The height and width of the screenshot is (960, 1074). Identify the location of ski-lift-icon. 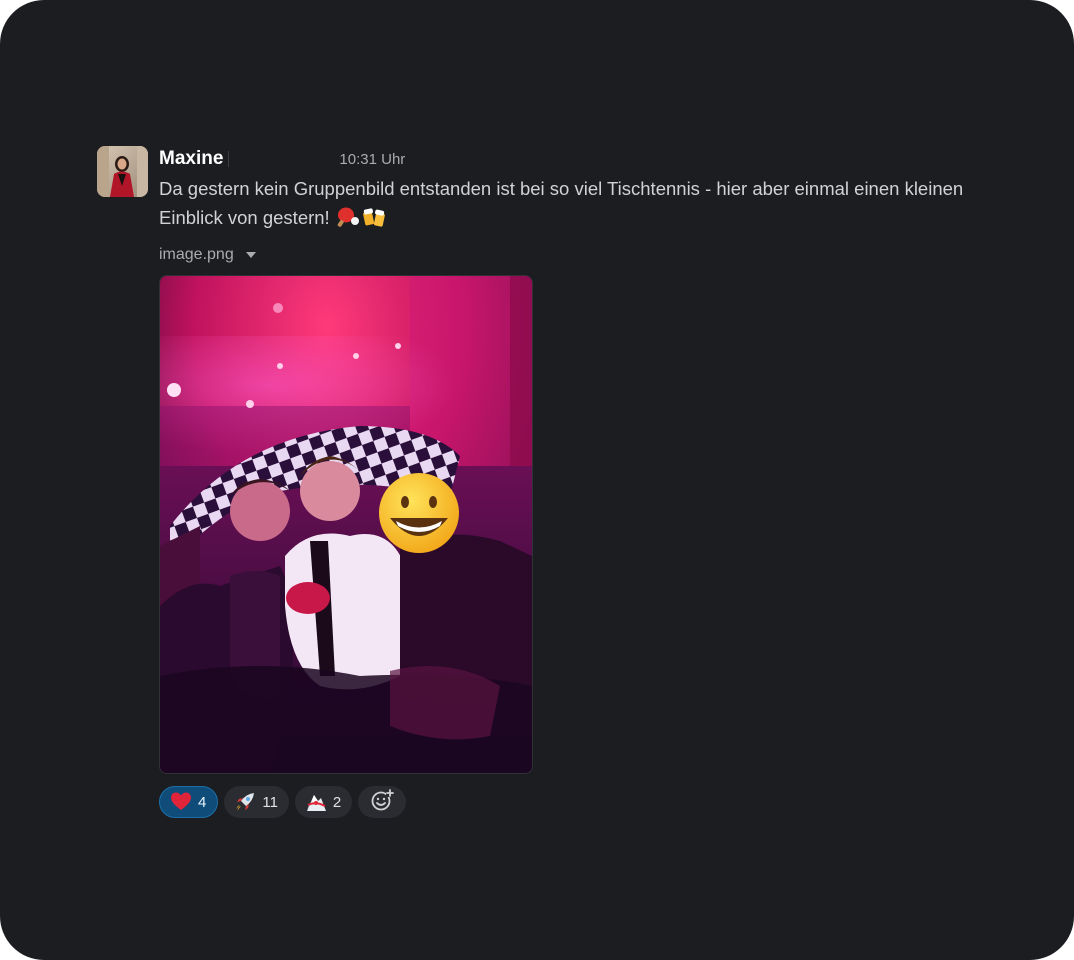
(316, 802).